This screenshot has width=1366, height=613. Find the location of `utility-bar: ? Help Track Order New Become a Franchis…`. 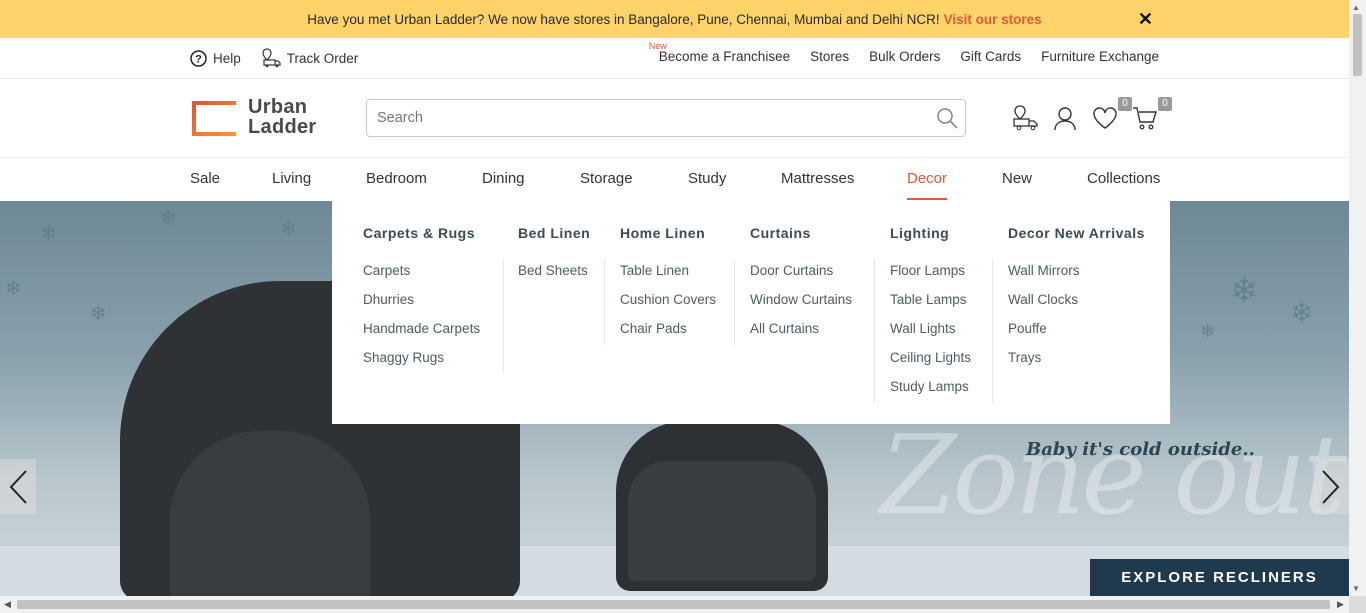

utility-bar: ? Help Track Order New Become a Franchis… is located at coordinates (674, 58).